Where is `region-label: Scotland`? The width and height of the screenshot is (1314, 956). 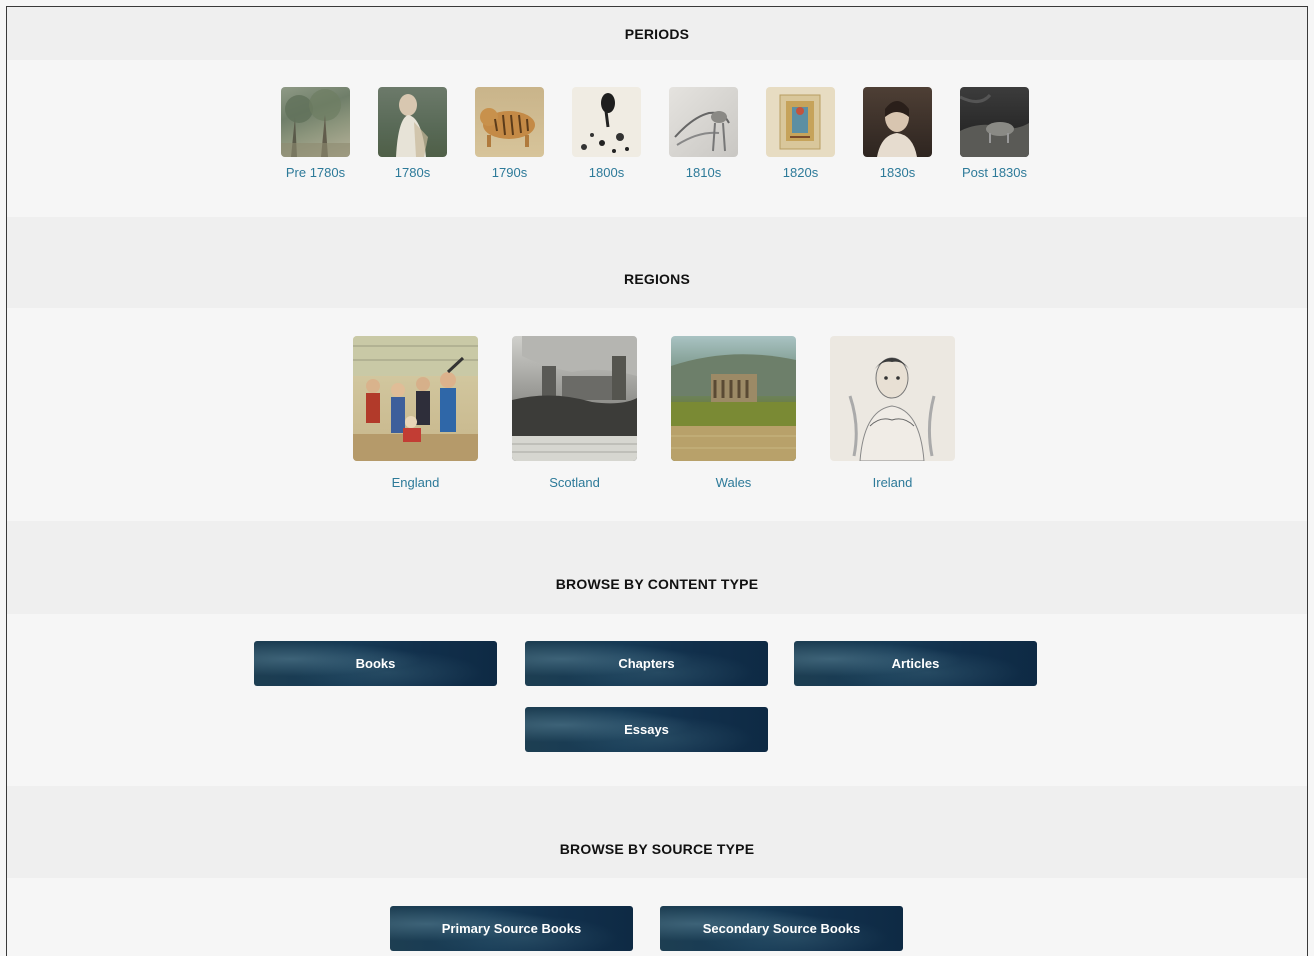
region-label: Scotland is located at coordinates (574, 482).